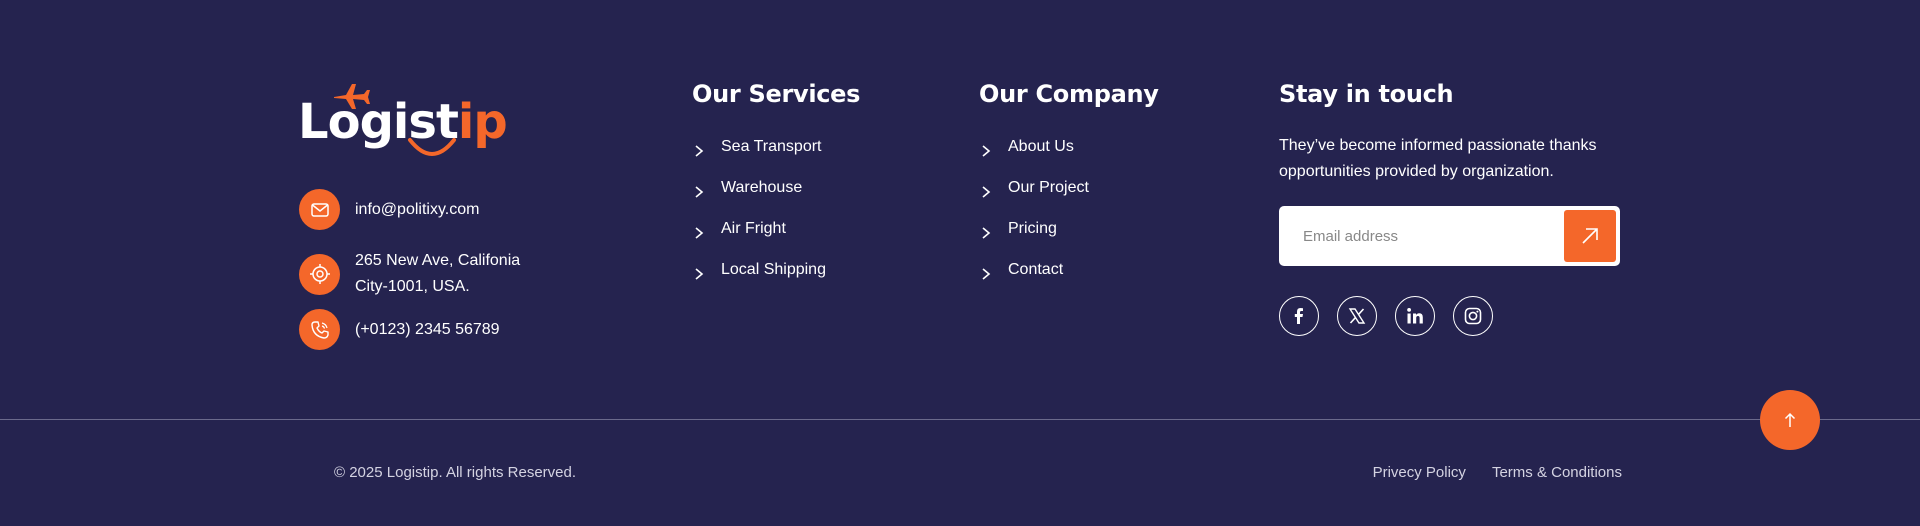 This screenshot has height=526, width=1920. I want to click on scroll-to-top-button, so click(1790, 420).